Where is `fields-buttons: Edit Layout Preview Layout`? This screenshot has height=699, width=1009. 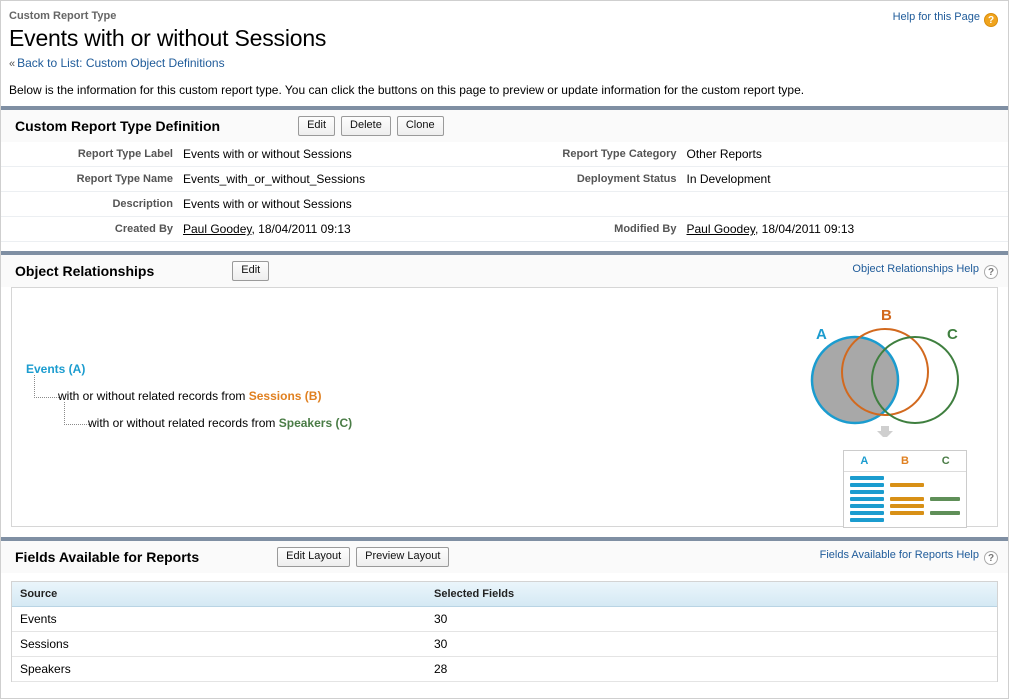 fields-buttons: Edit Layout Preview Layout is located at coordinates (363, 557).